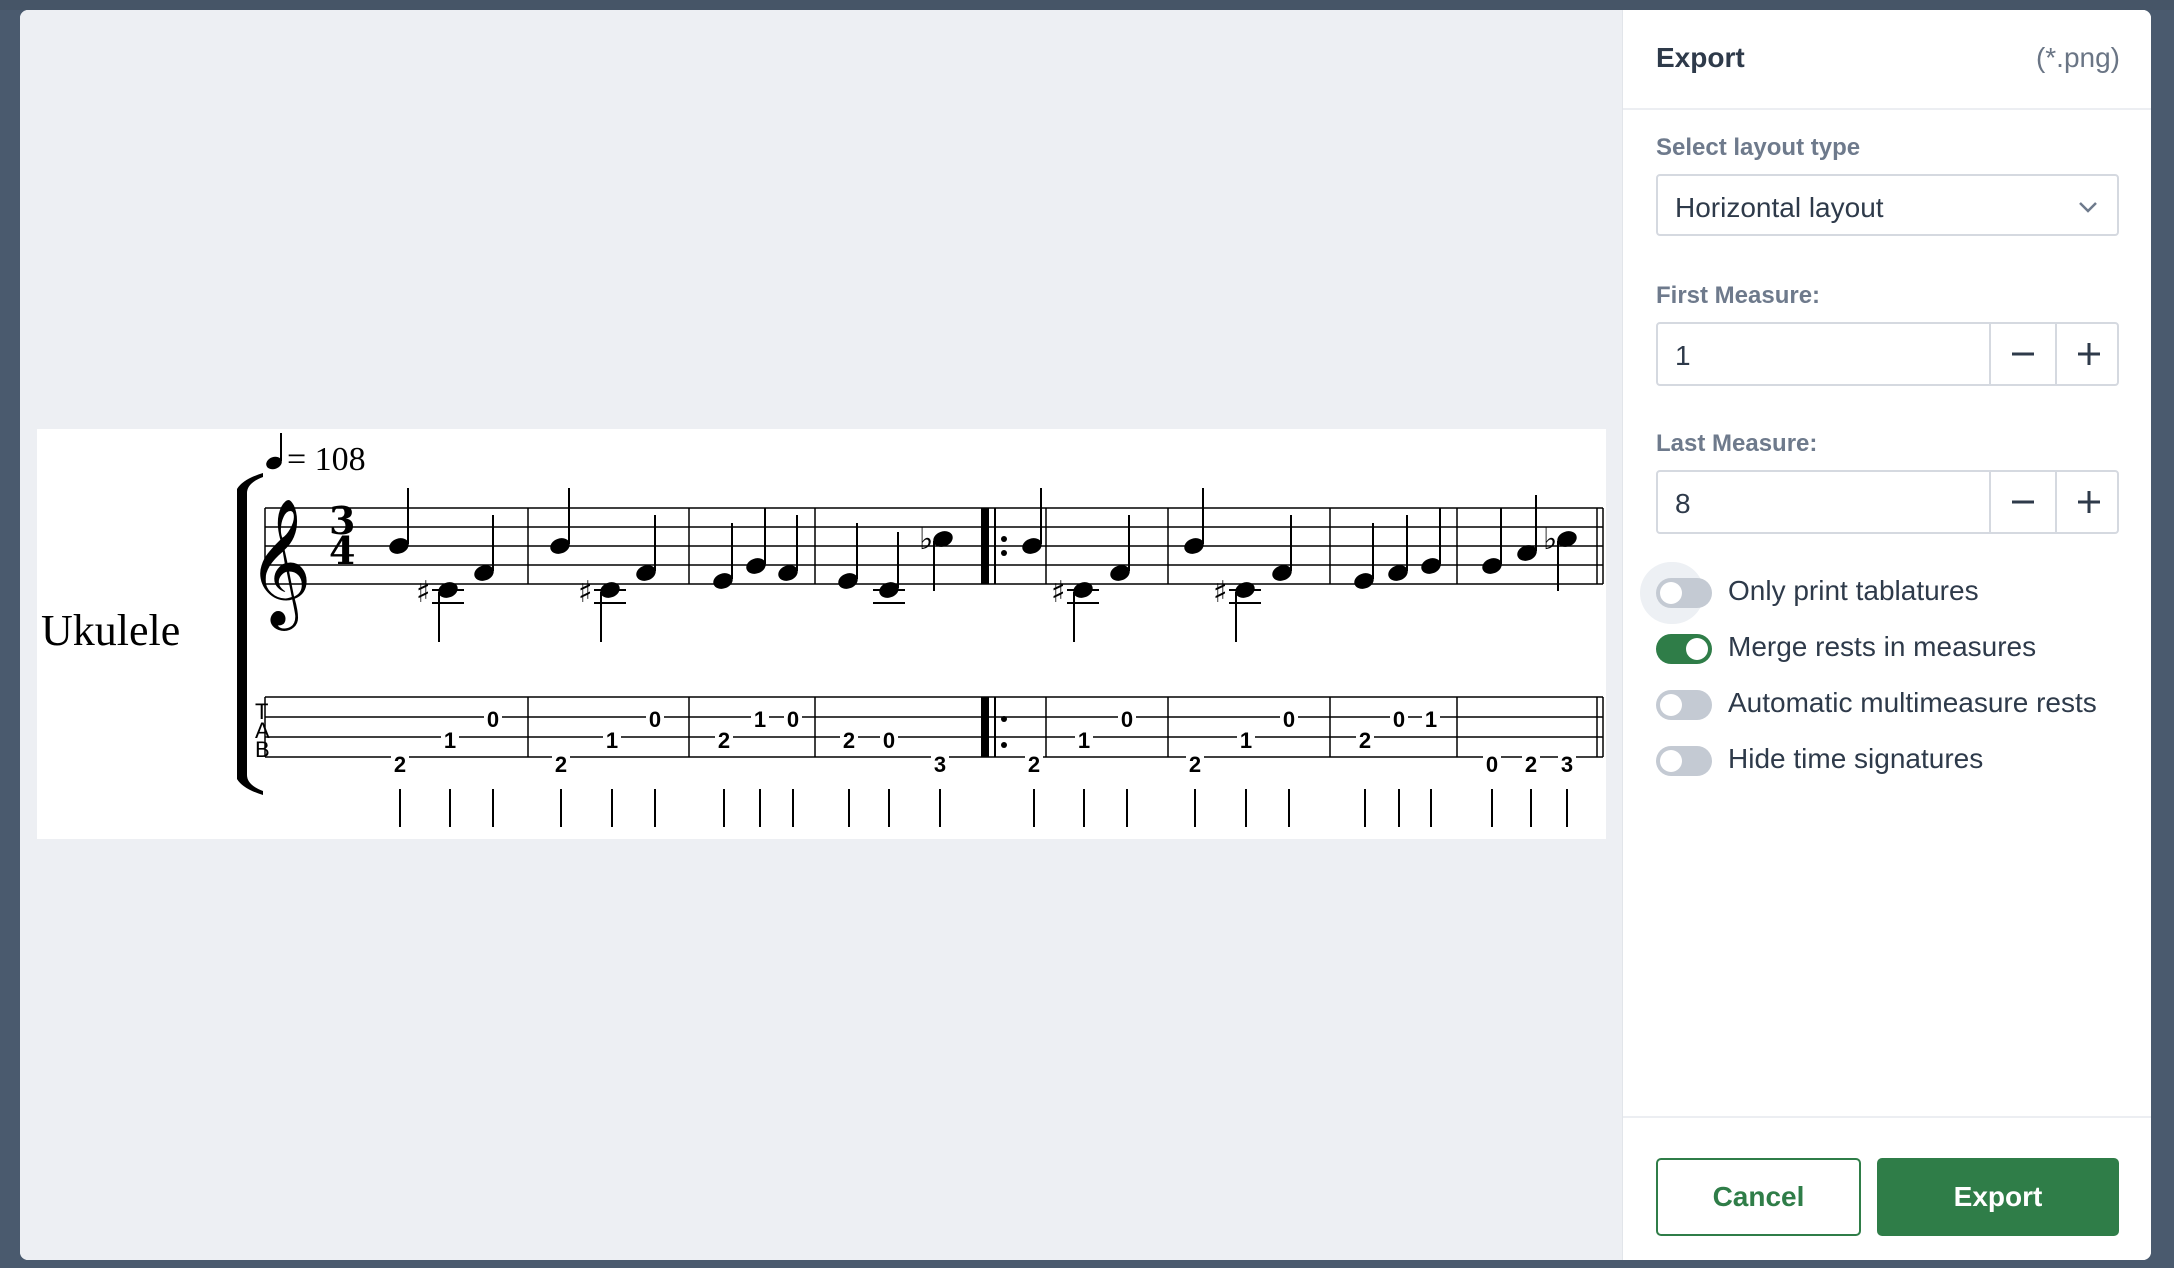  I want to click on cancel-button: Cancel, so click(1758, 1197).